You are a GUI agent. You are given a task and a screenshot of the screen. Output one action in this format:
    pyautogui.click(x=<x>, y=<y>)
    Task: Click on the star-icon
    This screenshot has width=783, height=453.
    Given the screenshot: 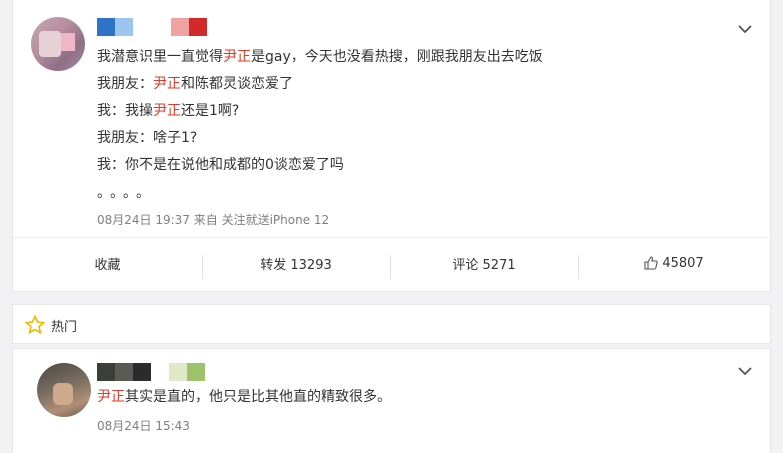 What is the action you would take?
    pyautogui.click(x=35, y=325)
    